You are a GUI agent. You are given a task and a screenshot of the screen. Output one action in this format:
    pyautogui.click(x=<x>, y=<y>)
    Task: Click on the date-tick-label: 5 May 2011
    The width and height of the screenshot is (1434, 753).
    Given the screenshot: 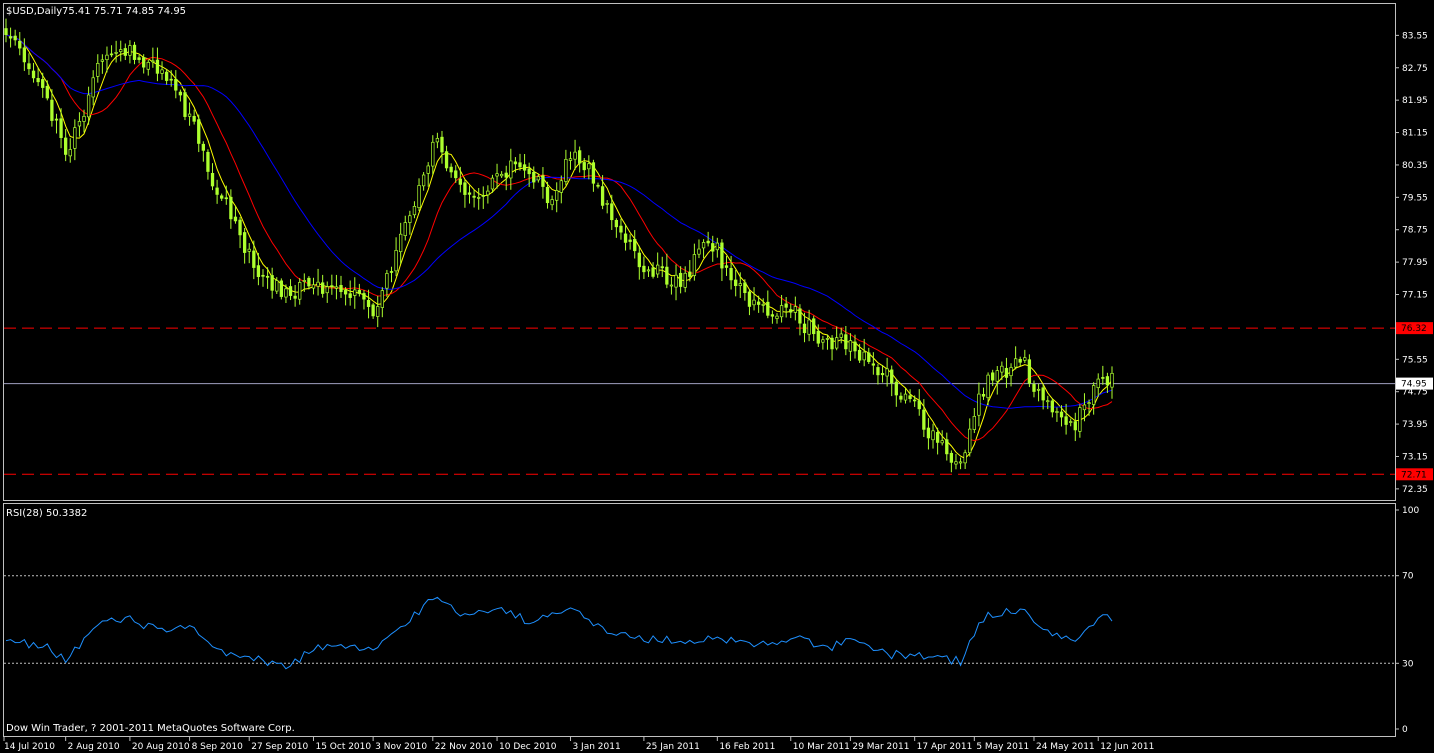 What is the action you would take?
    pyautogui.click(x=1002, y=747)
    